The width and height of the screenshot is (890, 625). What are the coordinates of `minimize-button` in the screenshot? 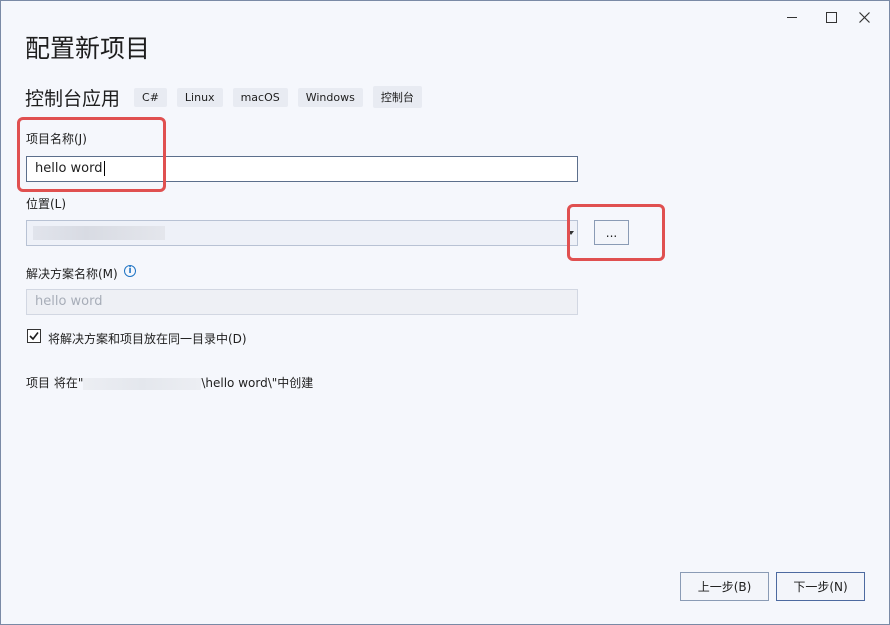 It's located at (792, 17).